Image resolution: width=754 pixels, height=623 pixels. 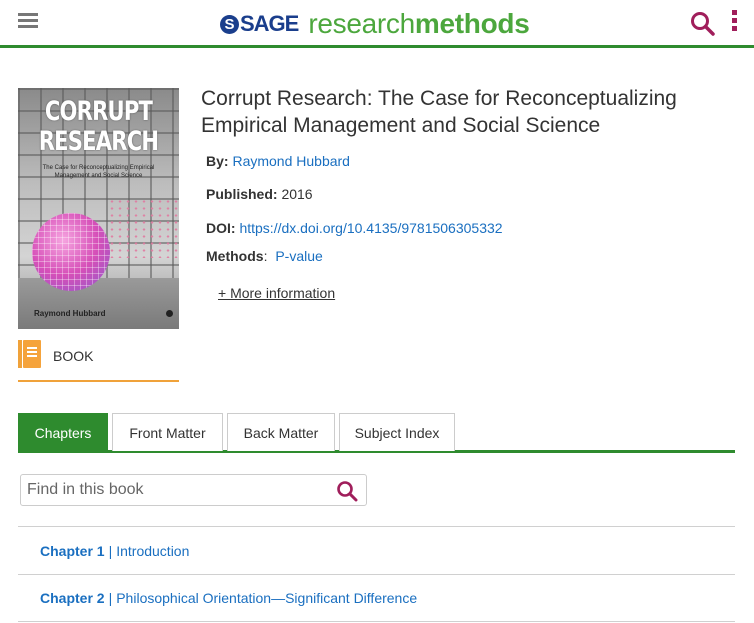 What do you see at coordinates (143, 228) in the screenshot?
I see `cover-fragments` at bounding box center [143, 228].